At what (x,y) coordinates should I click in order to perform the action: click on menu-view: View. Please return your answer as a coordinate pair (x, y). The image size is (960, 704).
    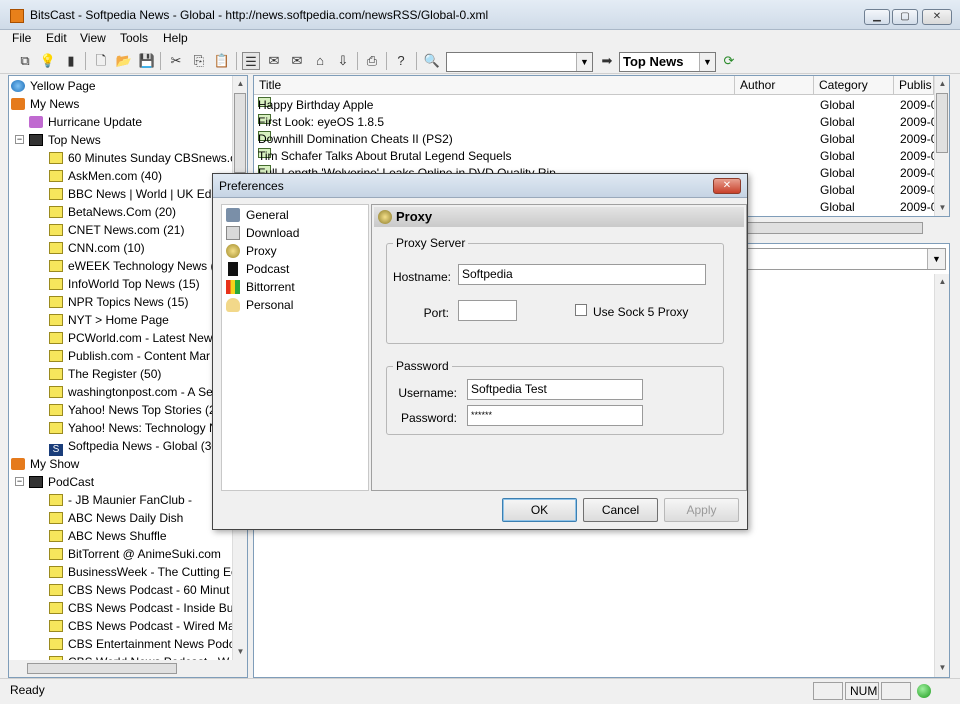
    Looking at the image, I should click on (93, 38).